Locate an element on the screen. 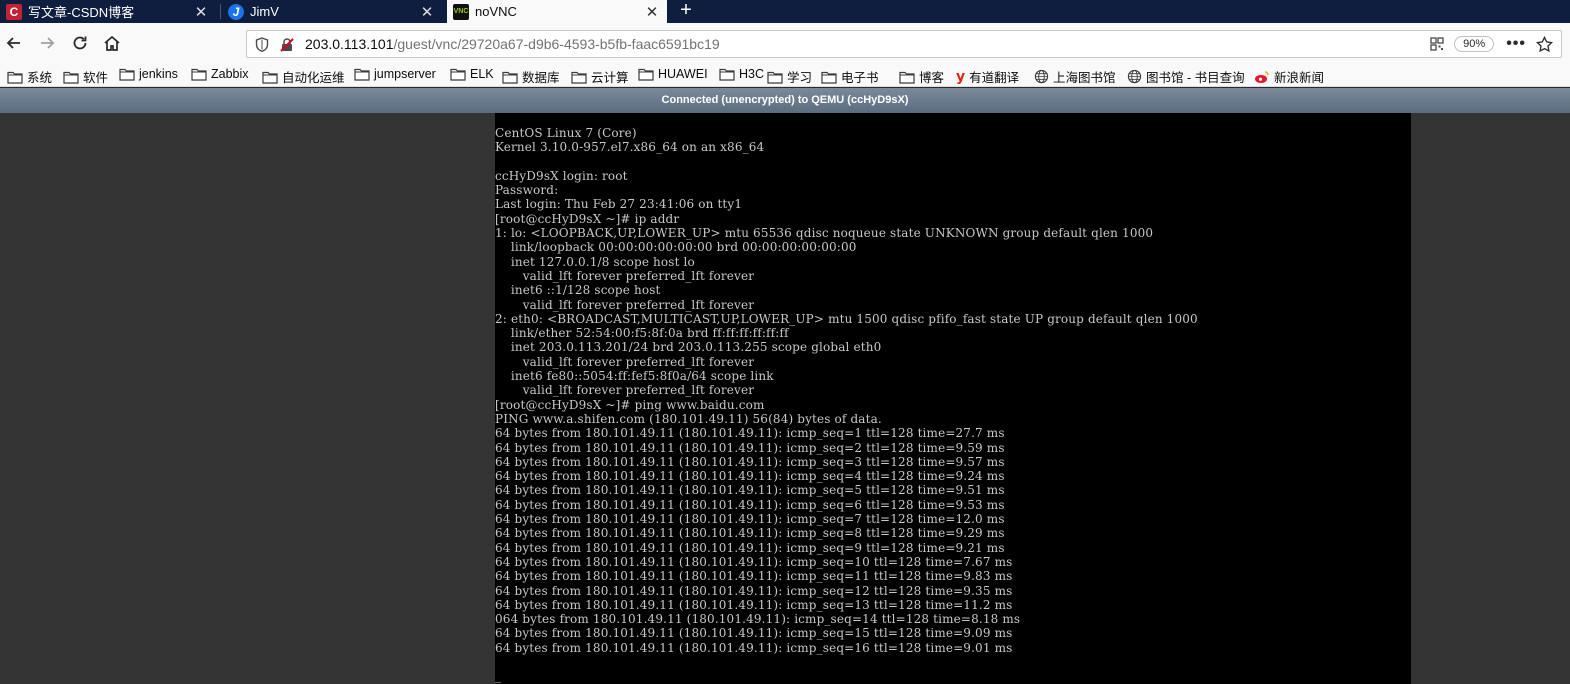 The height and width of the screenshot is (684, 1570). address-bar-actions: 90% ••• is located at coordinates (1491, 44).